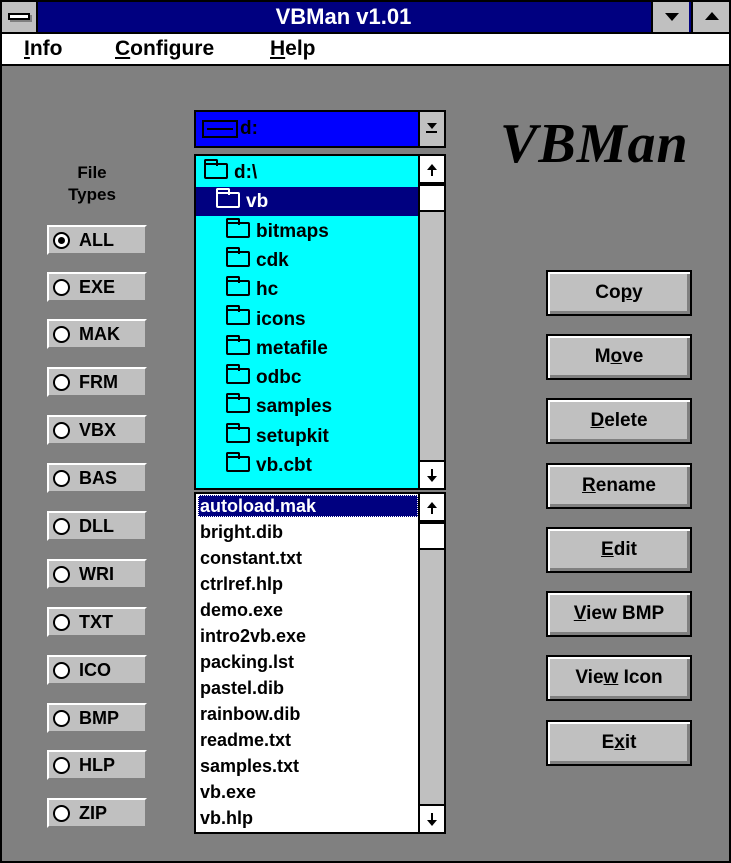  I want to click on directory-item: hc, so click(237, 289).